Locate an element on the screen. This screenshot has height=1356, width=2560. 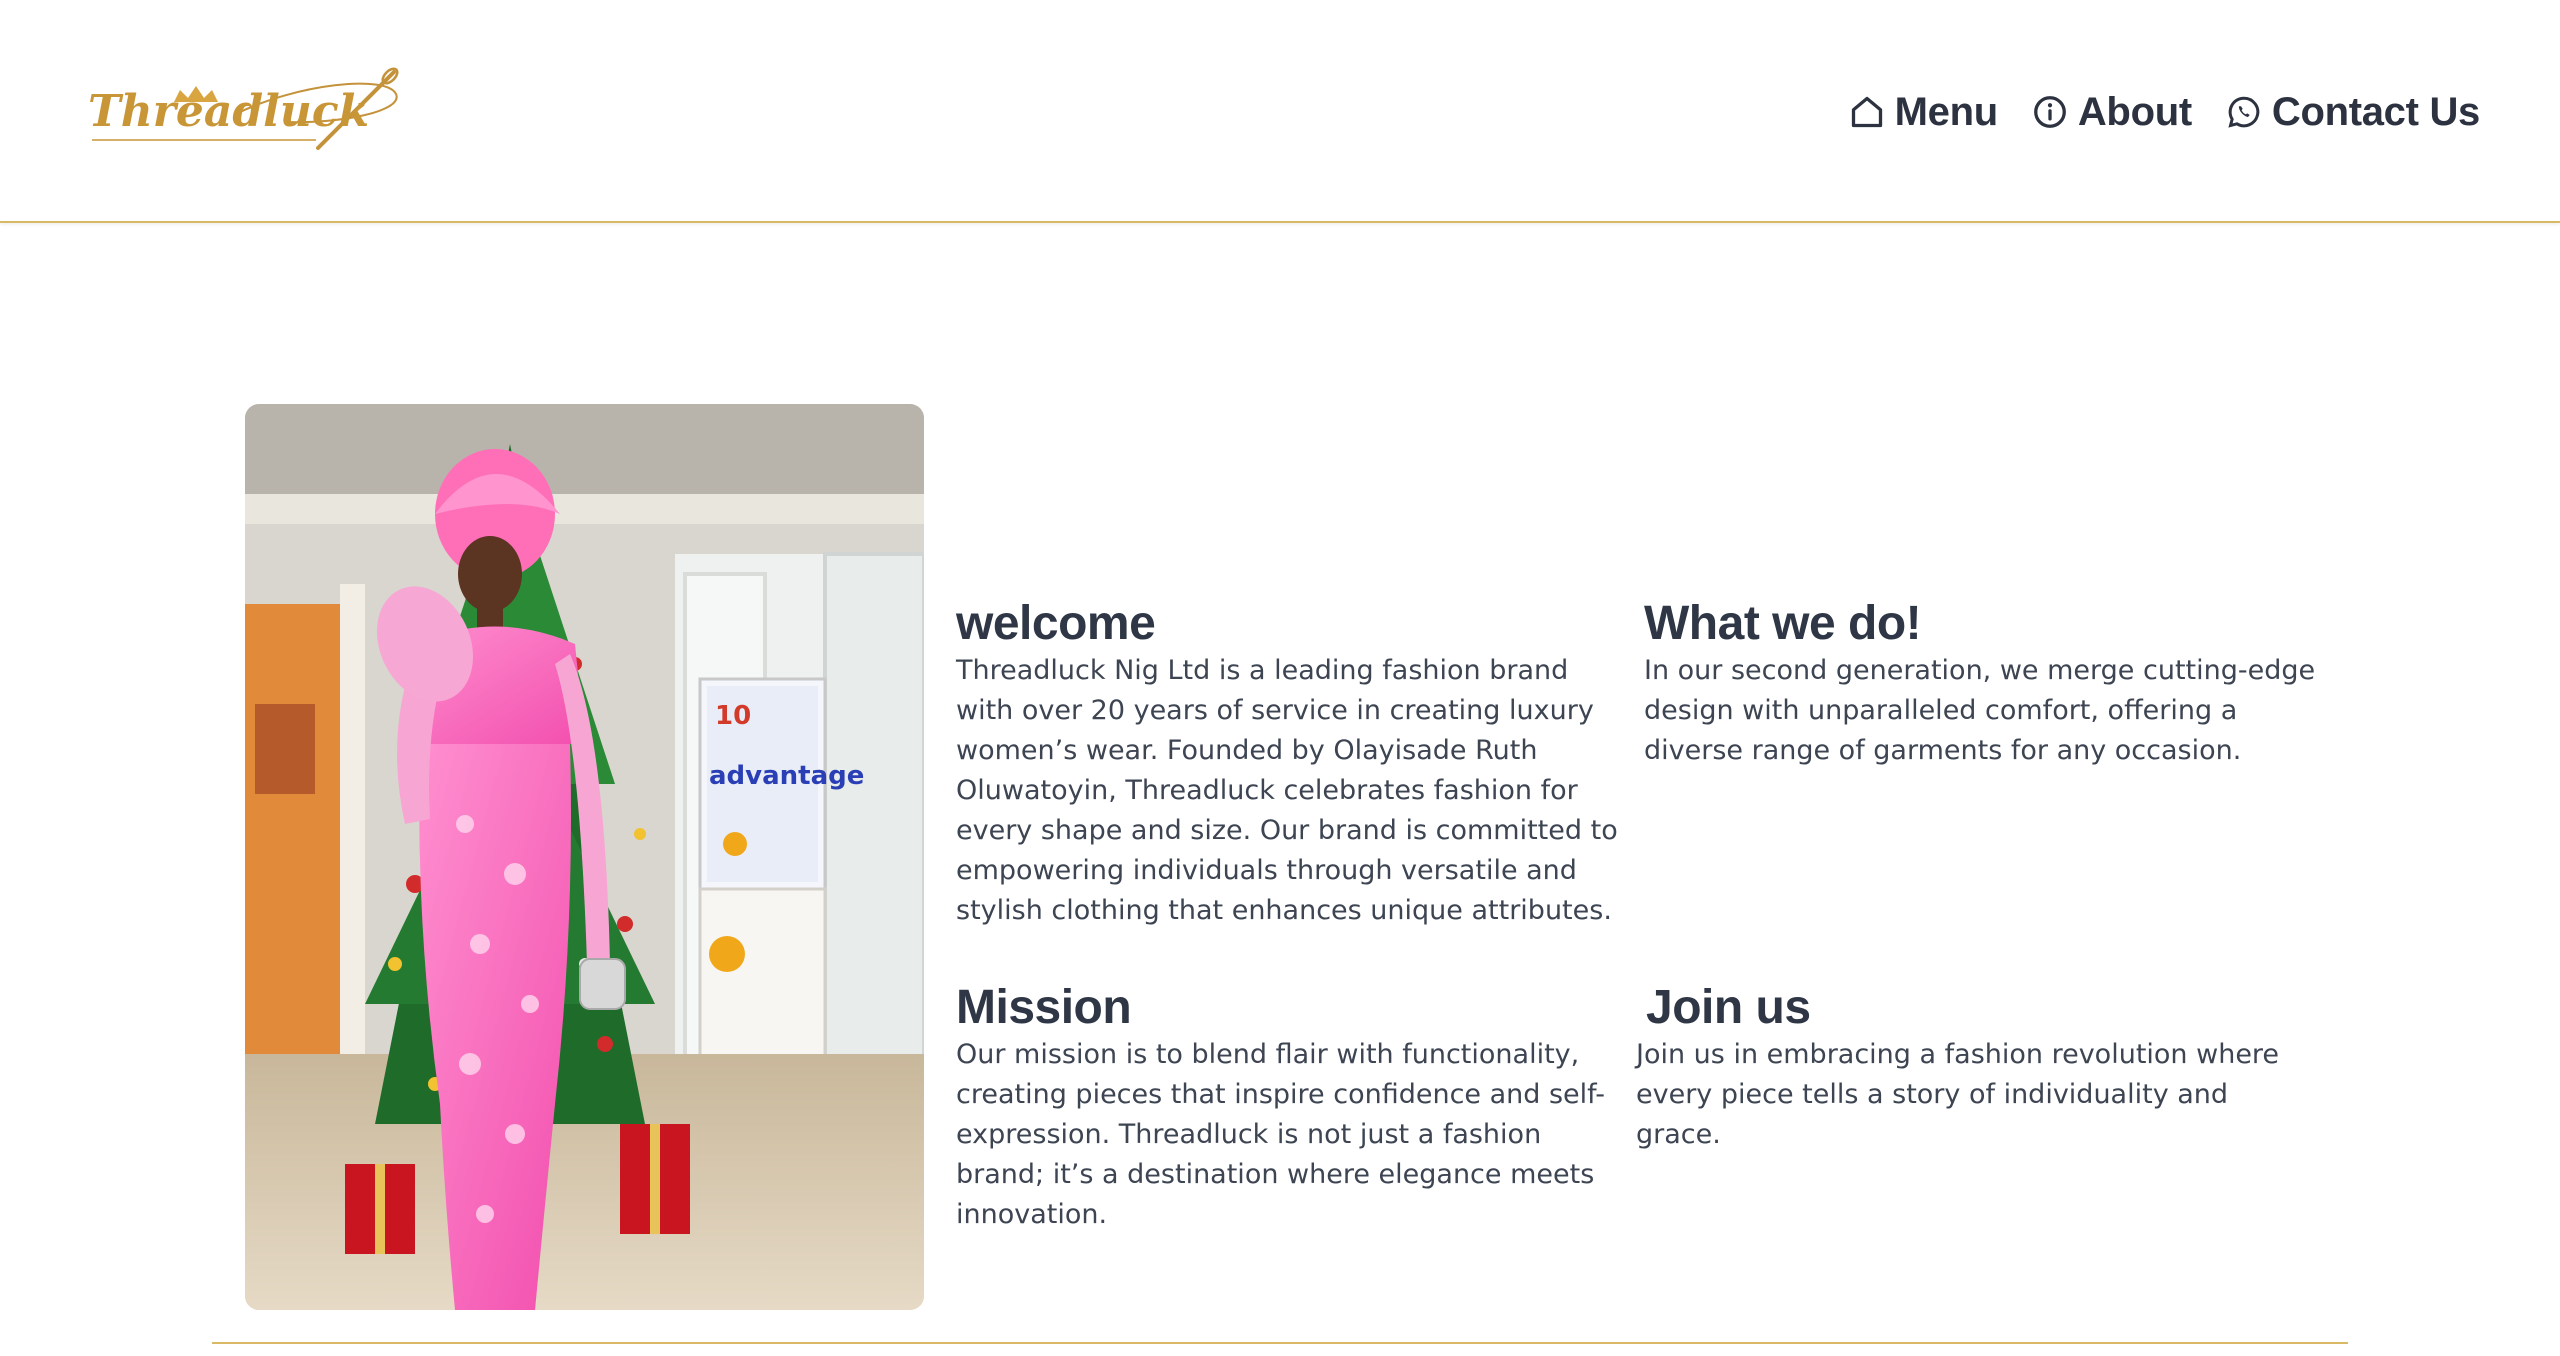
what-we-do-title: What we do! is located at coordinates (1783, 623).